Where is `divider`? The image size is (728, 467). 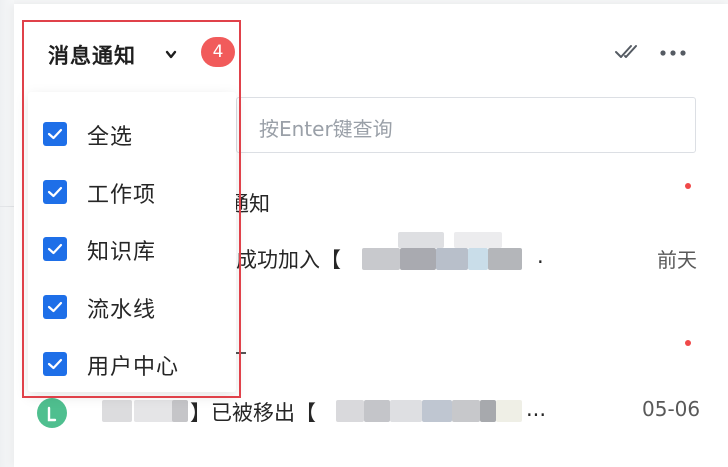 divider is located at coordinates (7, 206).